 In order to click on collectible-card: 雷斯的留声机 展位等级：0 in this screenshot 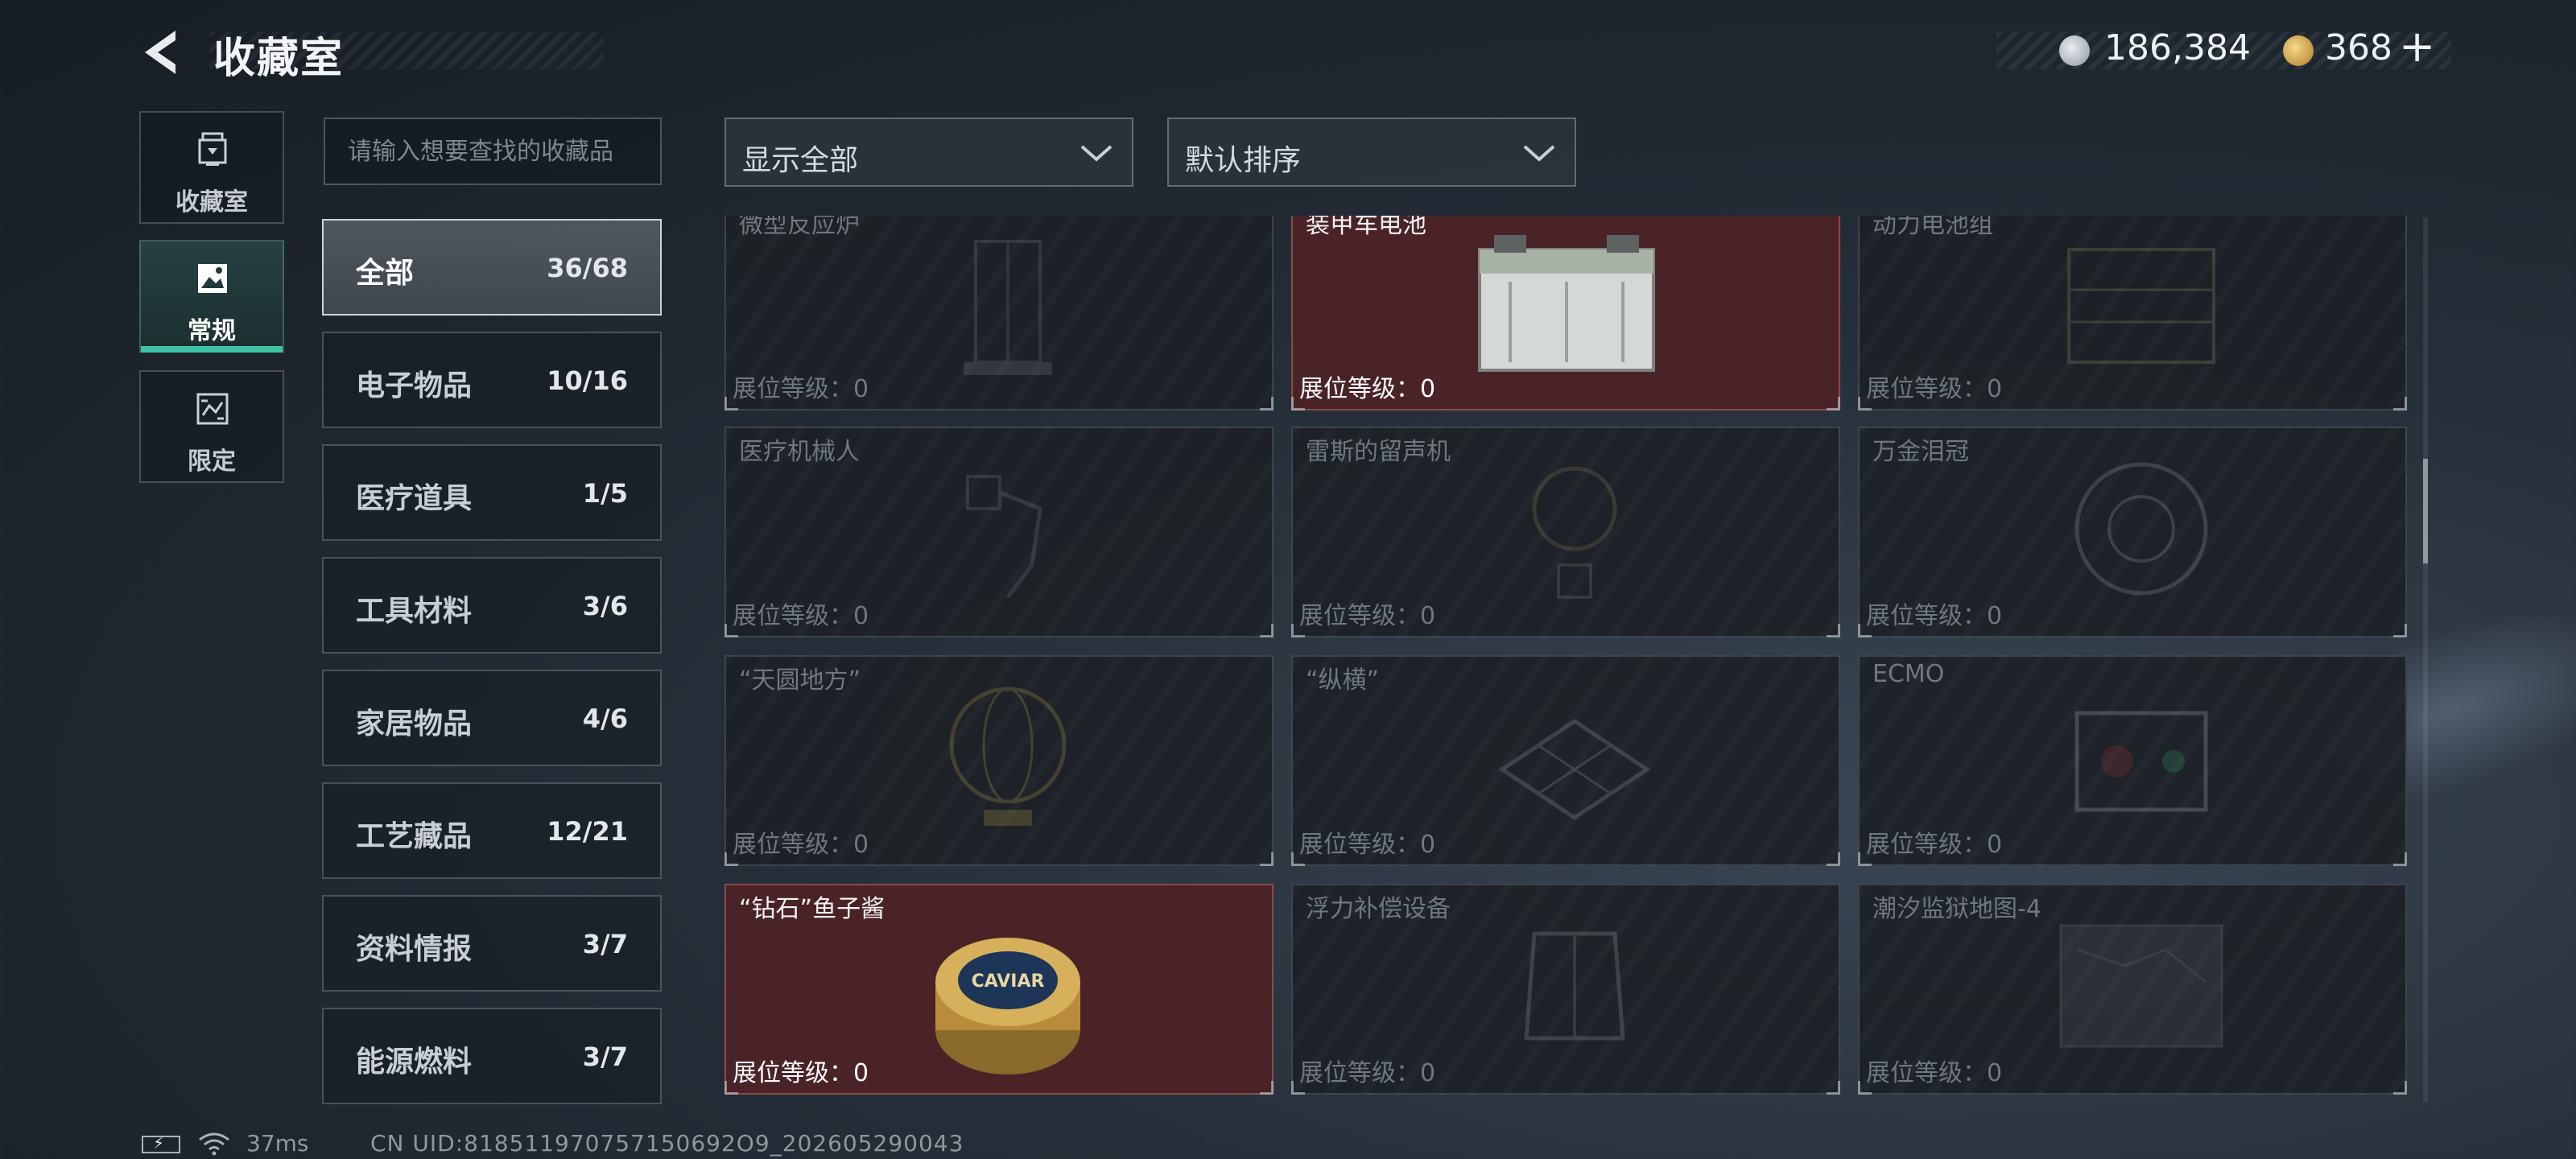, I will do `click(1565, 532)`.